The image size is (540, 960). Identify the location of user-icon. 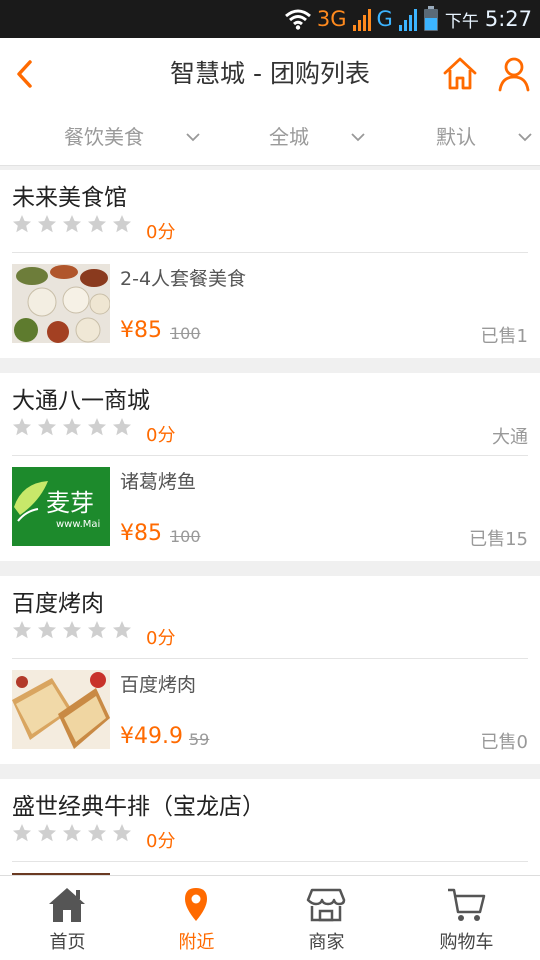
(514, 74).